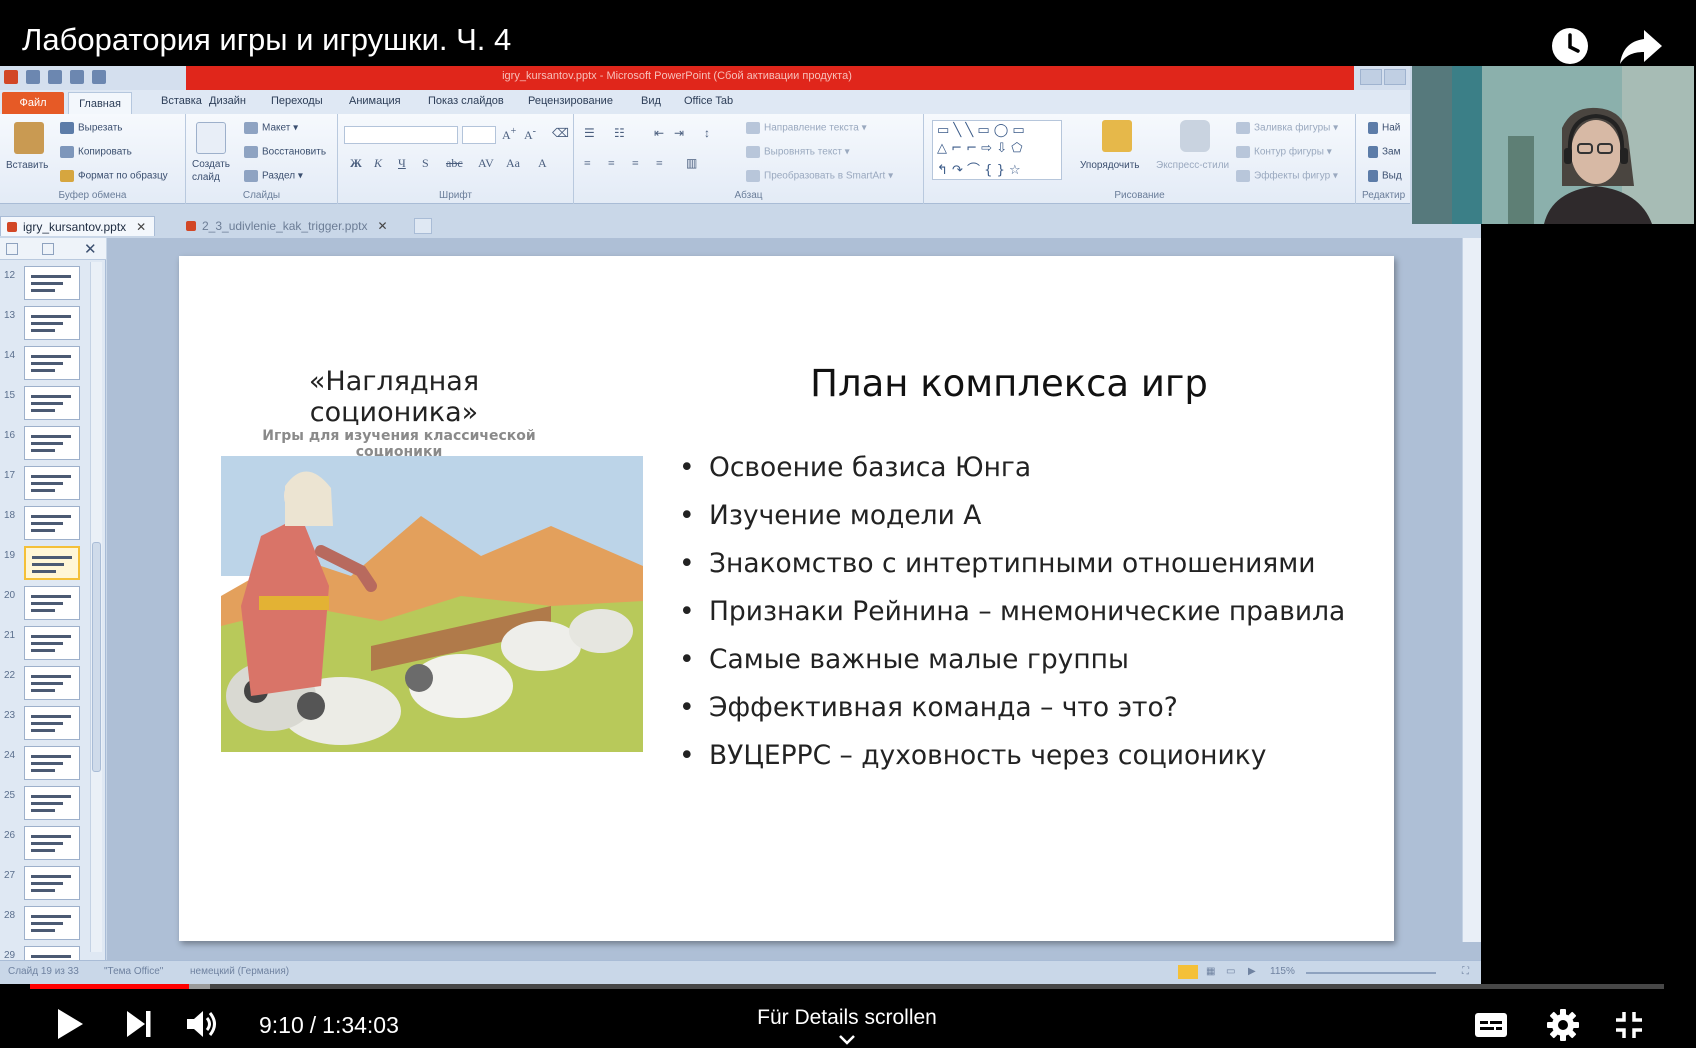 The width and height of the screenshot is (1696, 1048). Describe the element at coordinates (96, 152) in the screenshot. I see `copy-button: Копировать` at that location.